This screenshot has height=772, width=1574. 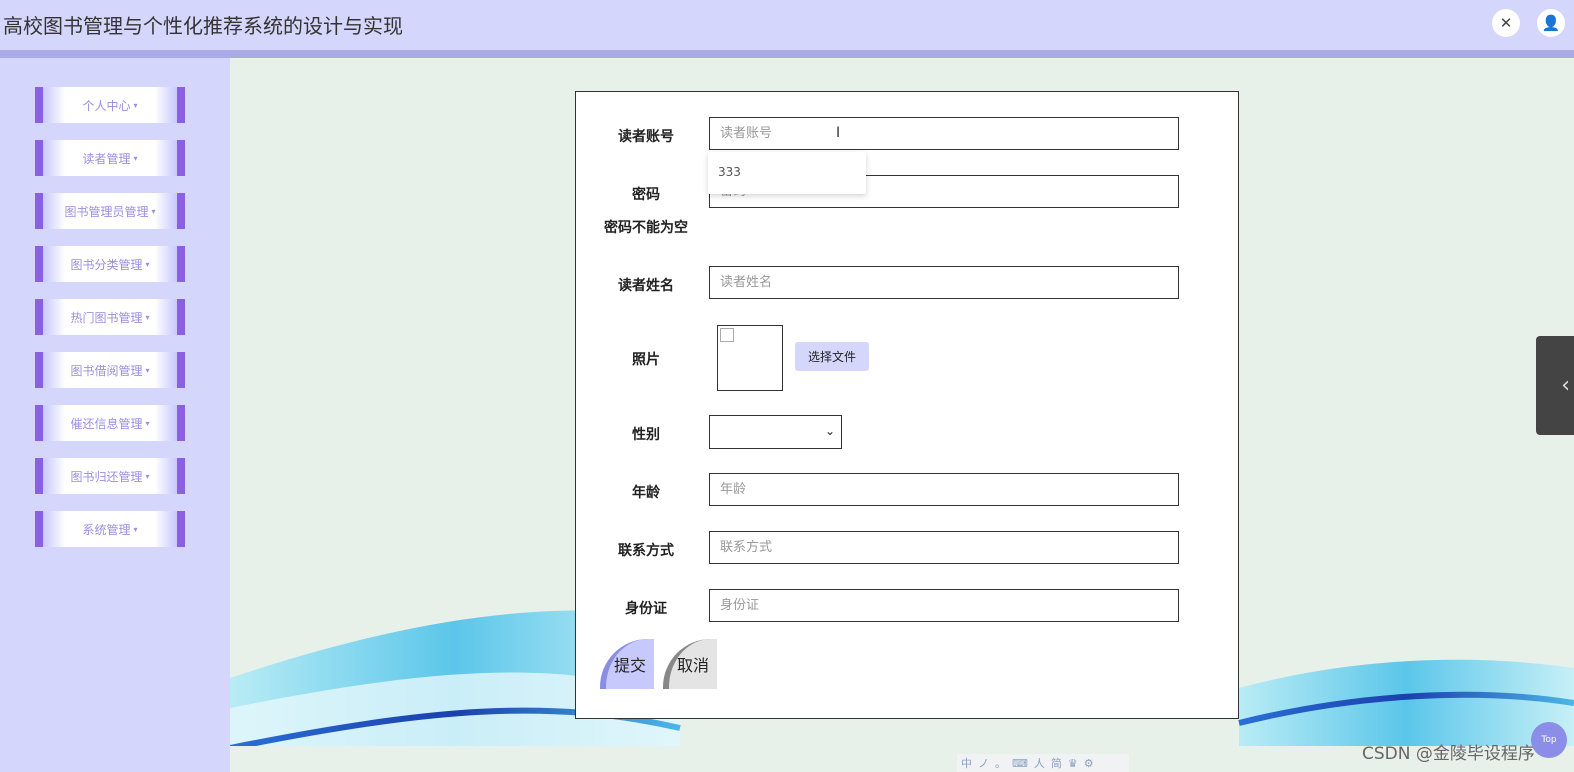 What do you see at coordinates (646, 609) in the screenshot?
I see `idcard-label: 身份证` at bounding box center [646, 609].